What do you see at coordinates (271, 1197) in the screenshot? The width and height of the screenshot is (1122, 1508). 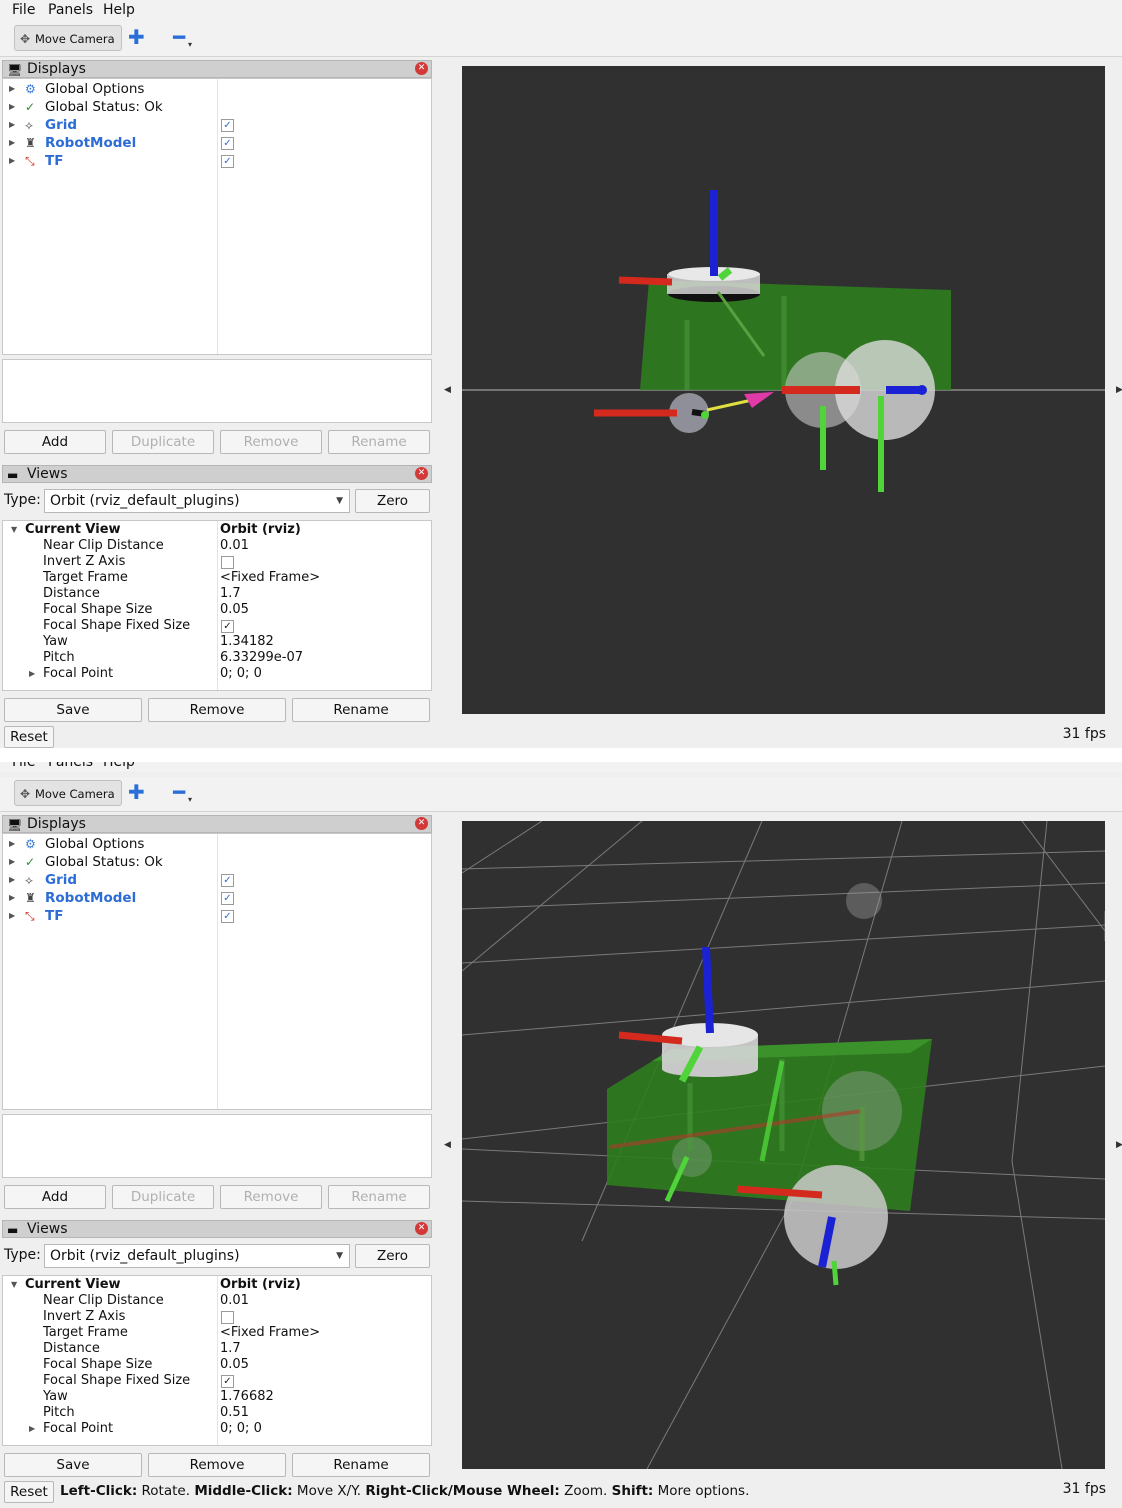 I see `remove-display-button: Remove` at bounding box center [271, 1197].